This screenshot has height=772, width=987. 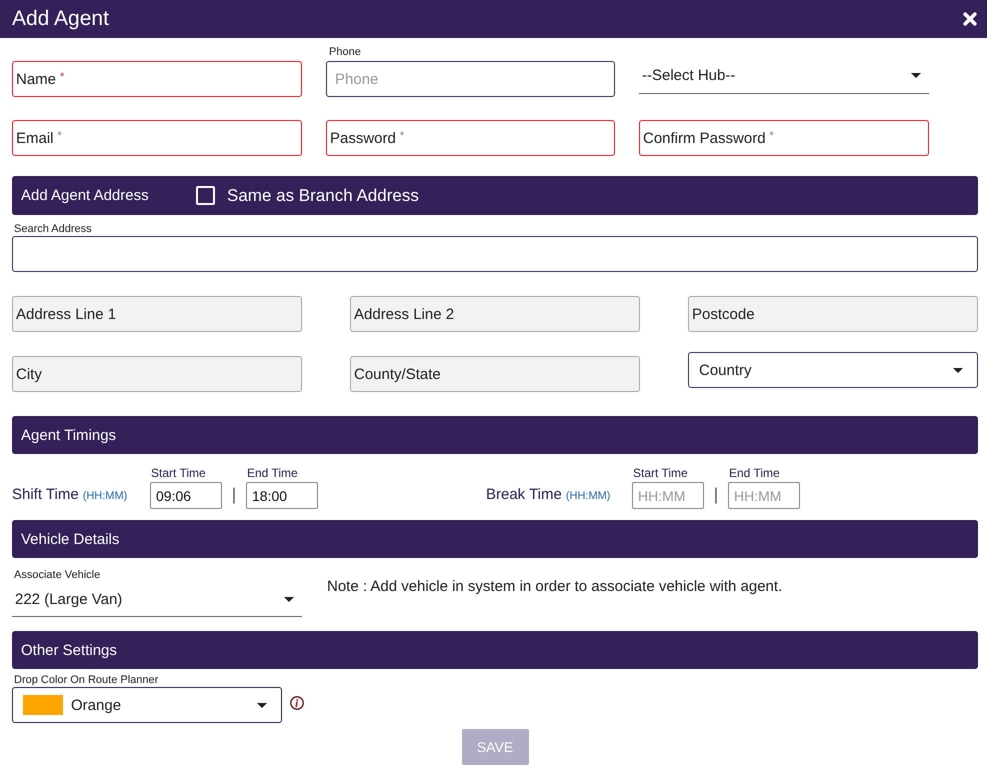 I want to click on info-icon, so click(x=297, y=703).